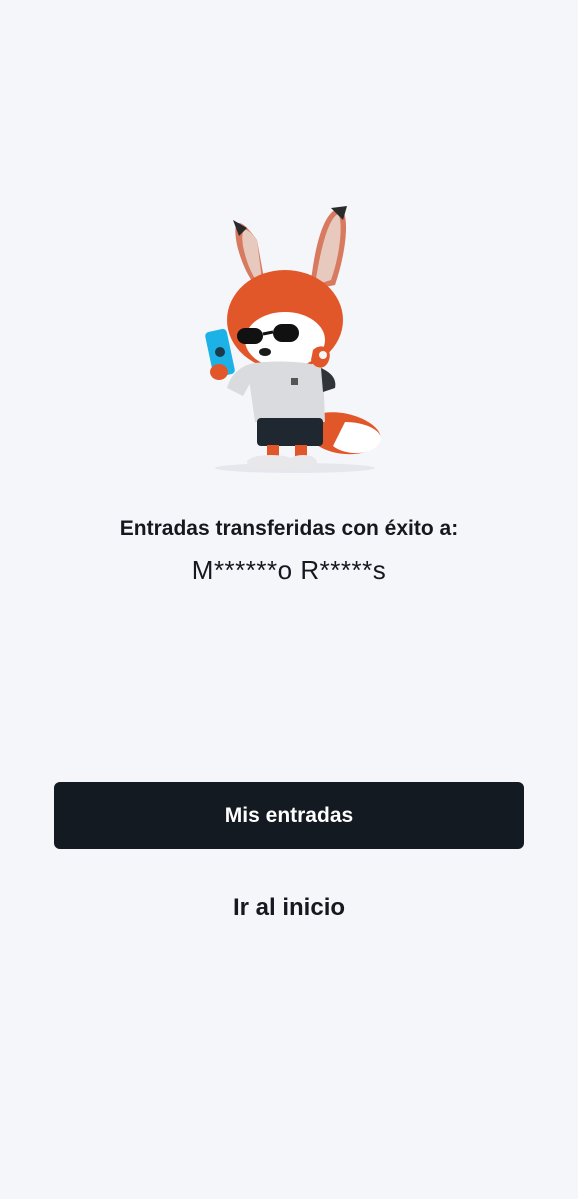 This screenshot has height=1199, width=578. Describe the element at coordinates (289, 908) in the screenshot. I see `go-home-button: Ir al inicio` at that location.